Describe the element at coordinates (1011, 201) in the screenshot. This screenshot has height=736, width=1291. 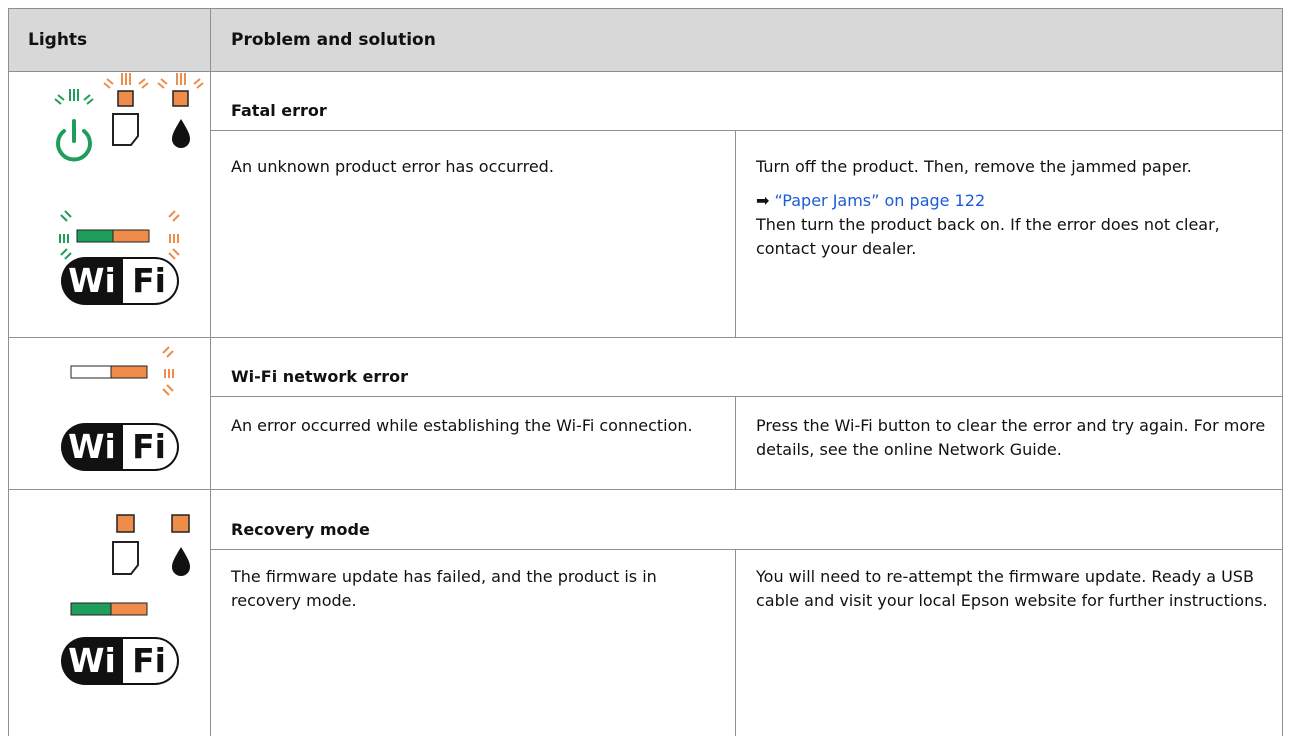
I see `paper-jams-link: ➡ “Paper Jams” on page 122` at that location.